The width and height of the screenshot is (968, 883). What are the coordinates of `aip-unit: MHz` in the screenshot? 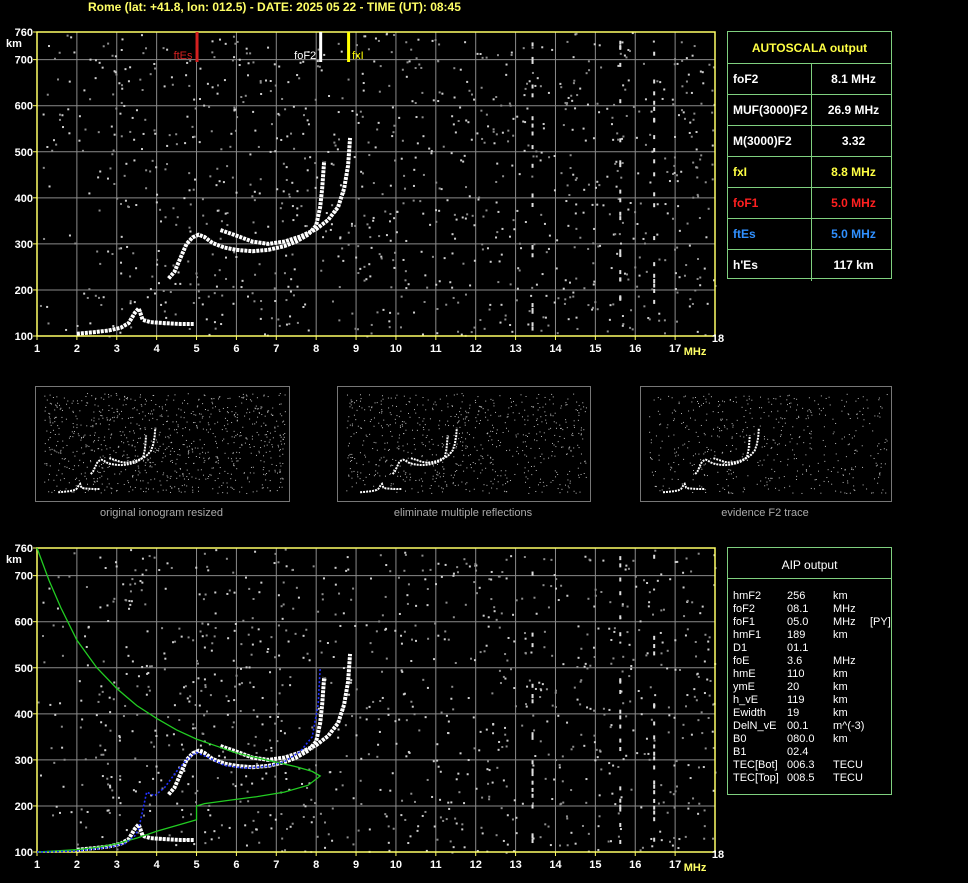 It's located at (844, 661).